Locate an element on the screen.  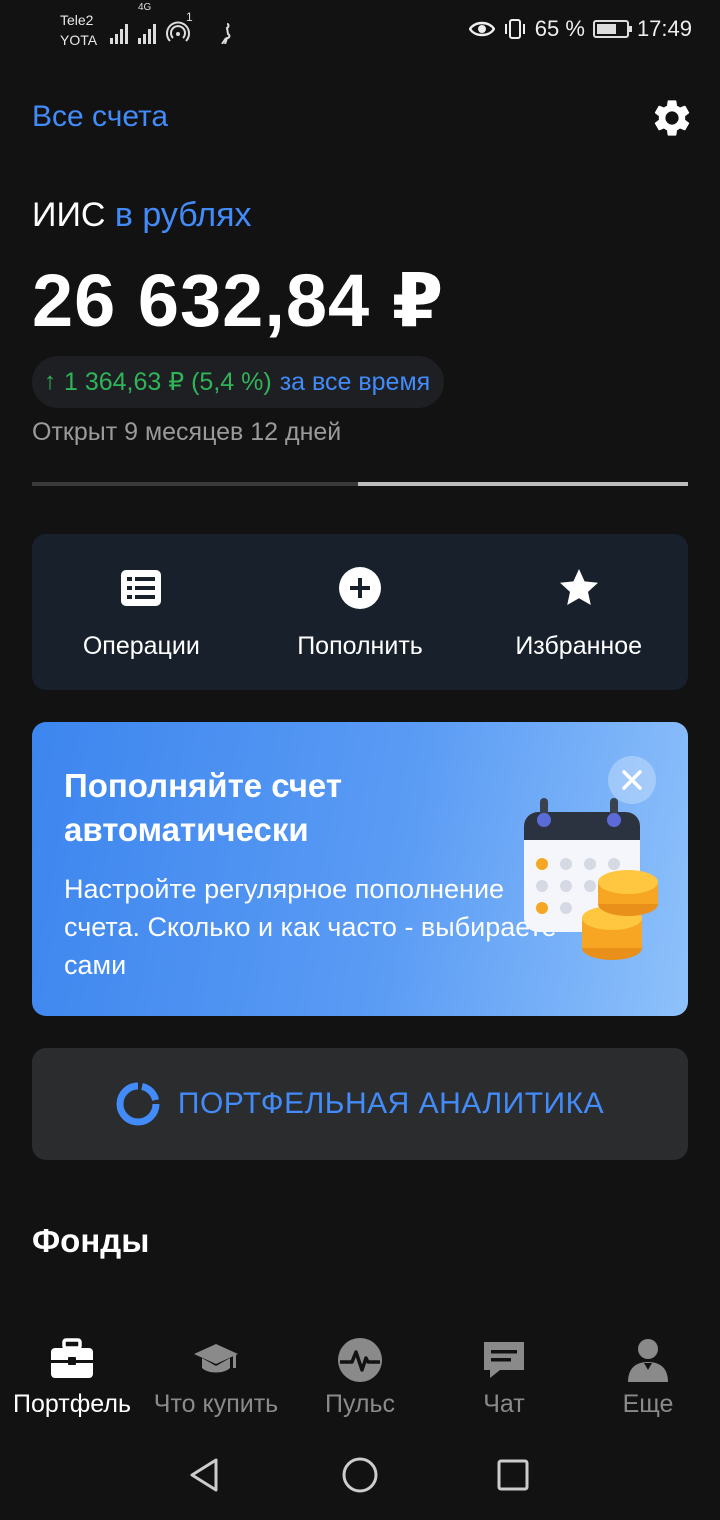
nav-pulse-label: Пульс is located at coordinates (360, 1404).